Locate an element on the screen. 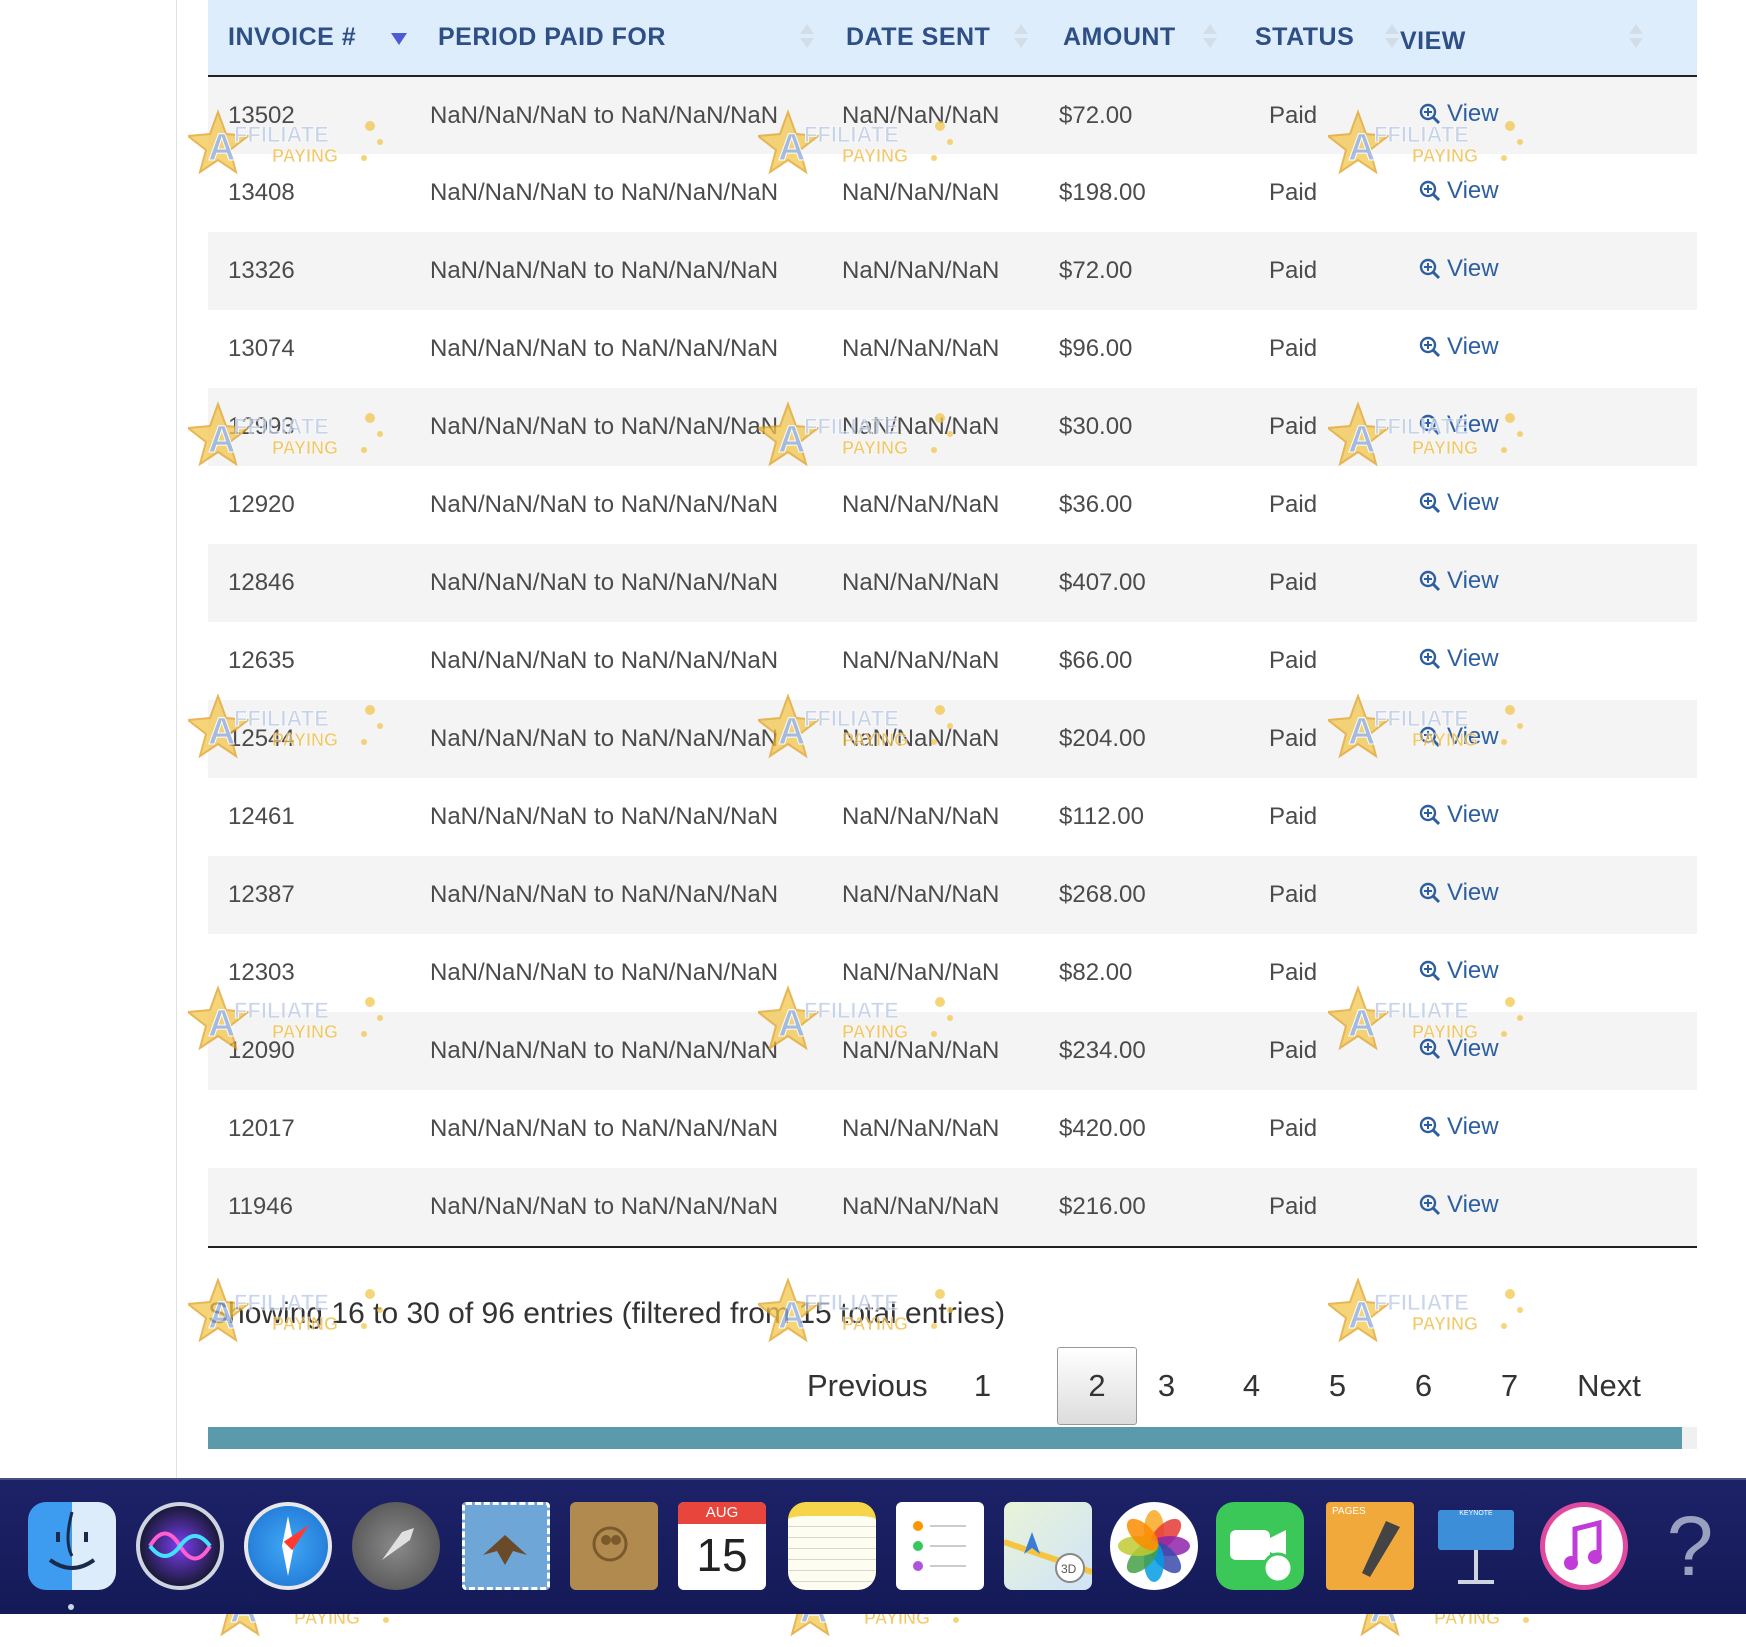 The height and width of the screenshot is (1647, 1746). photos-icon is located at coordinates (1154, 1546).